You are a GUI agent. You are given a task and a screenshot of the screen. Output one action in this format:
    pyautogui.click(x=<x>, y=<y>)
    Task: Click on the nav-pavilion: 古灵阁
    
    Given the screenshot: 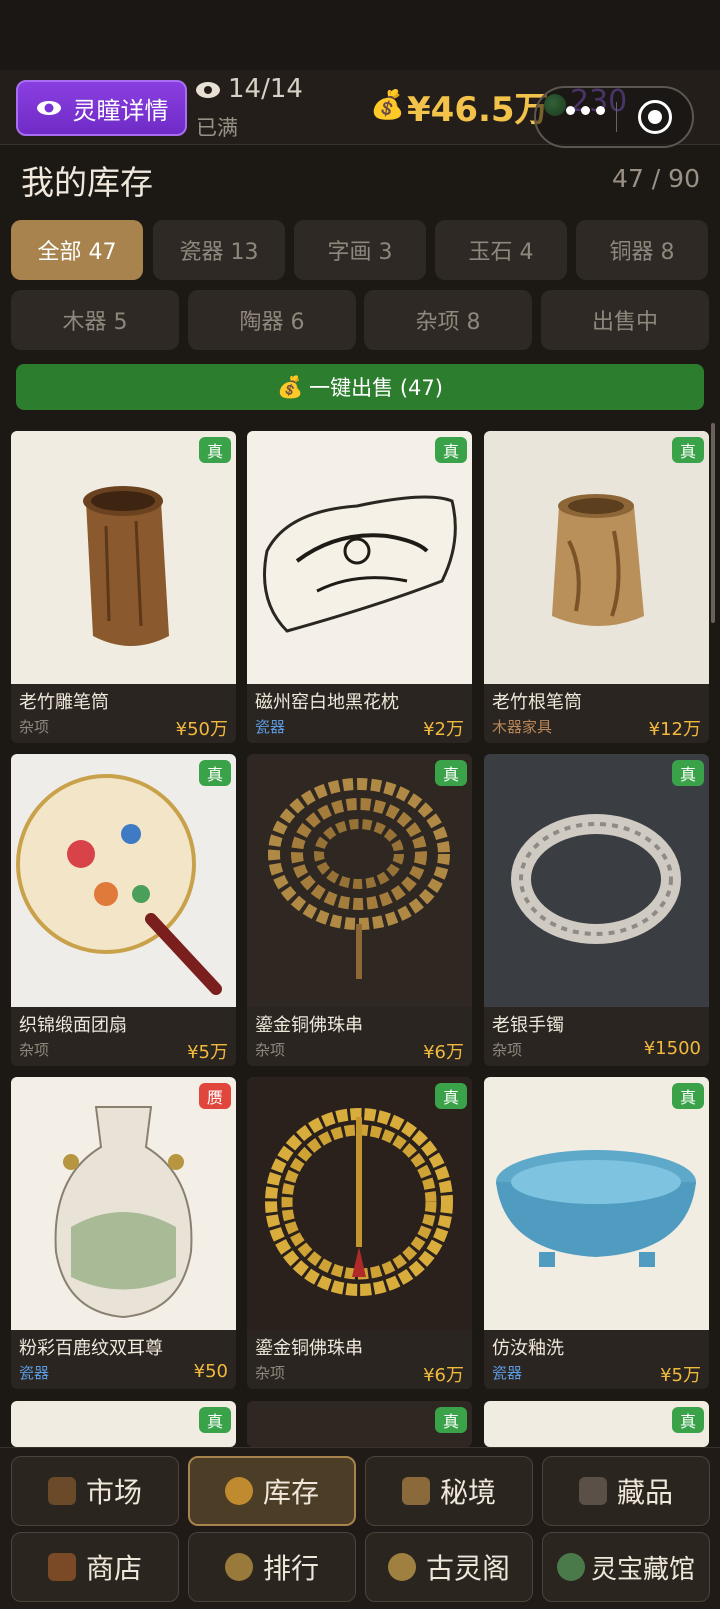 What is the action you would take?
    pyautogui.click(x=449, y=1567)
    